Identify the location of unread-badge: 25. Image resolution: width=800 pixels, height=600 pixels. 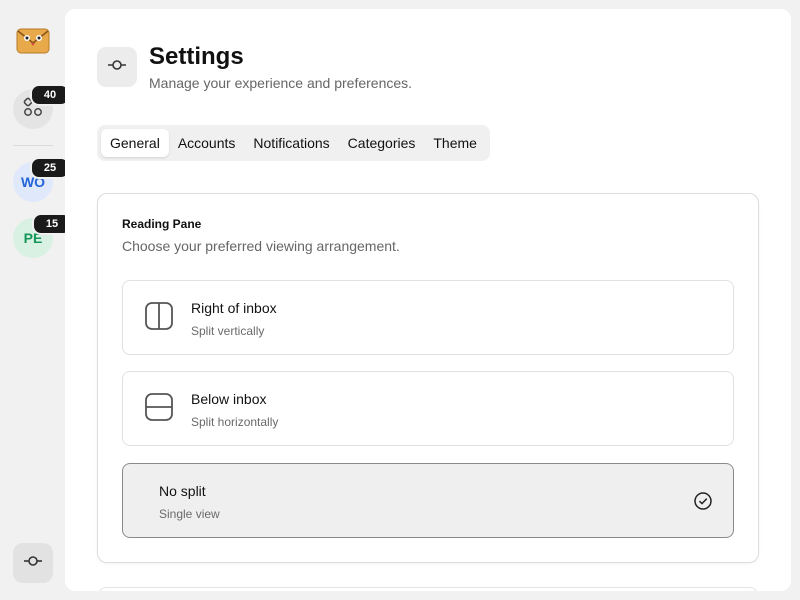
(50, 168).